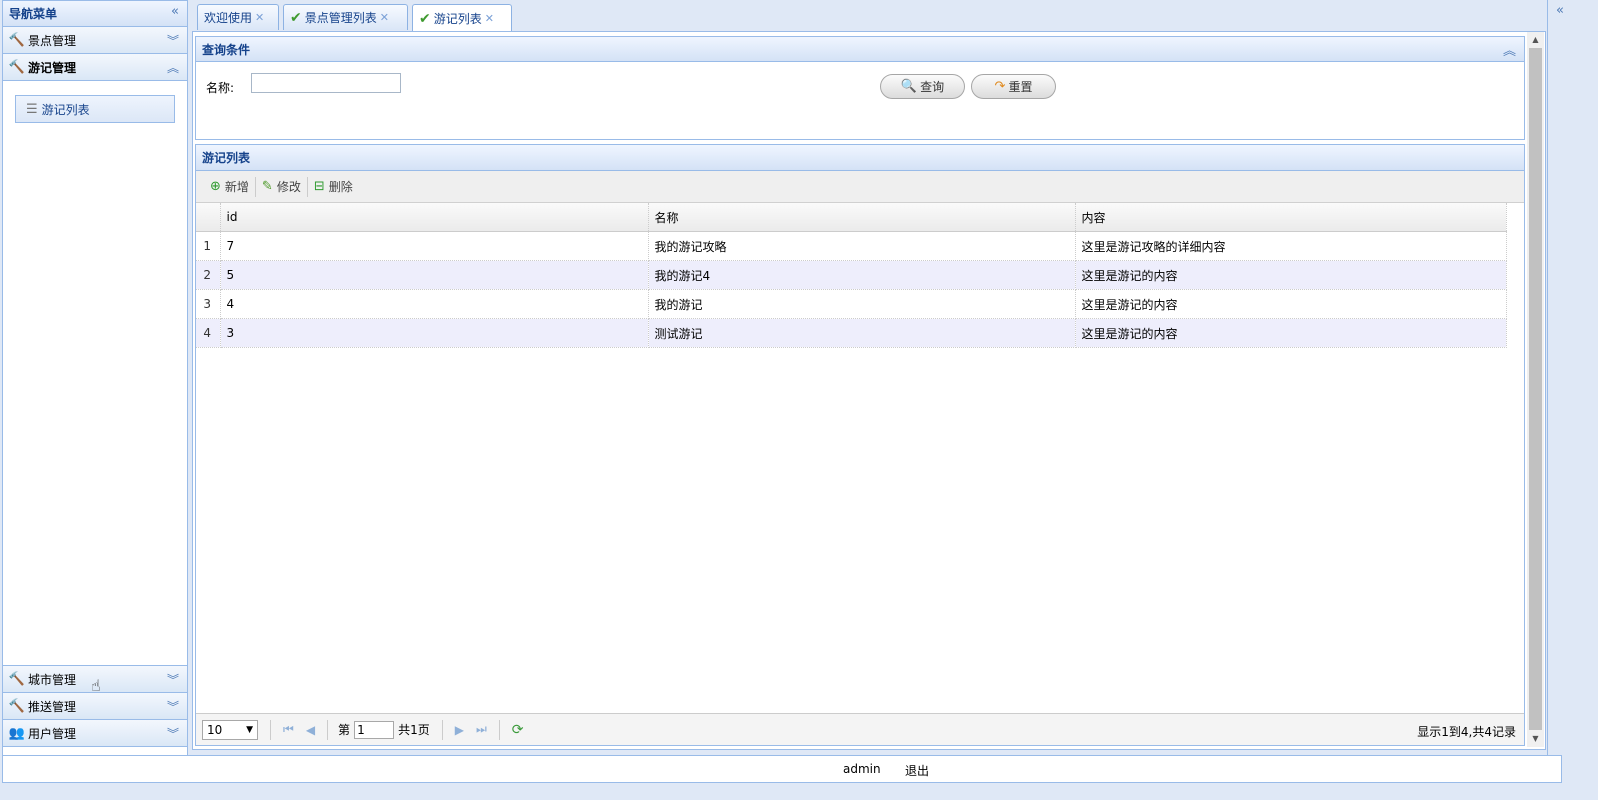 The width and height of the screenshot is (1598, 800). Describe the element at coordinates (52, 706) in the screenshot. I see `nav-section-label: 推送管理` at that location.